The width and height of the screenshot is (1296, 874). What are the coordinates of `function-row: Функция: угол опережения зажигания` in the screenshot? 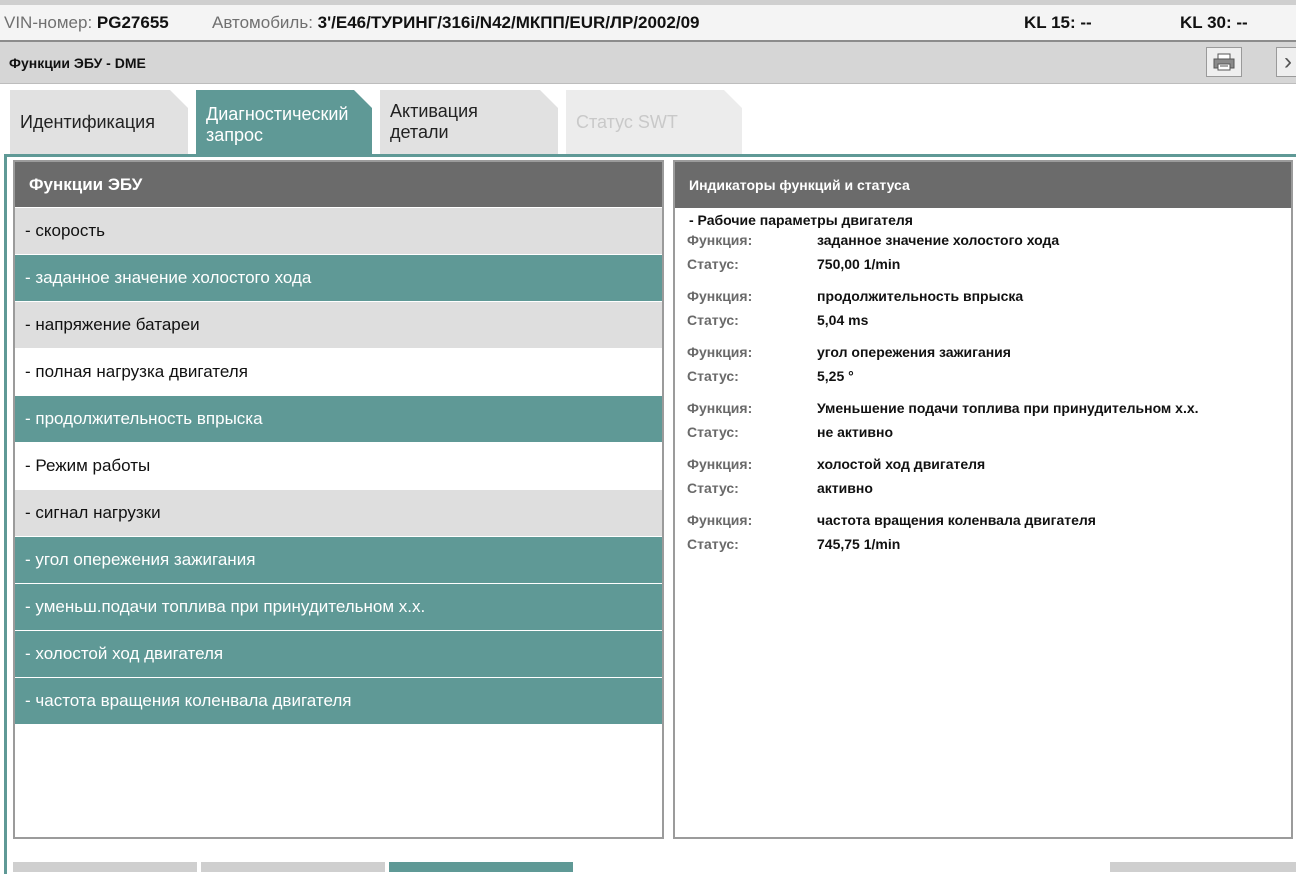 It's located at (989, 352).